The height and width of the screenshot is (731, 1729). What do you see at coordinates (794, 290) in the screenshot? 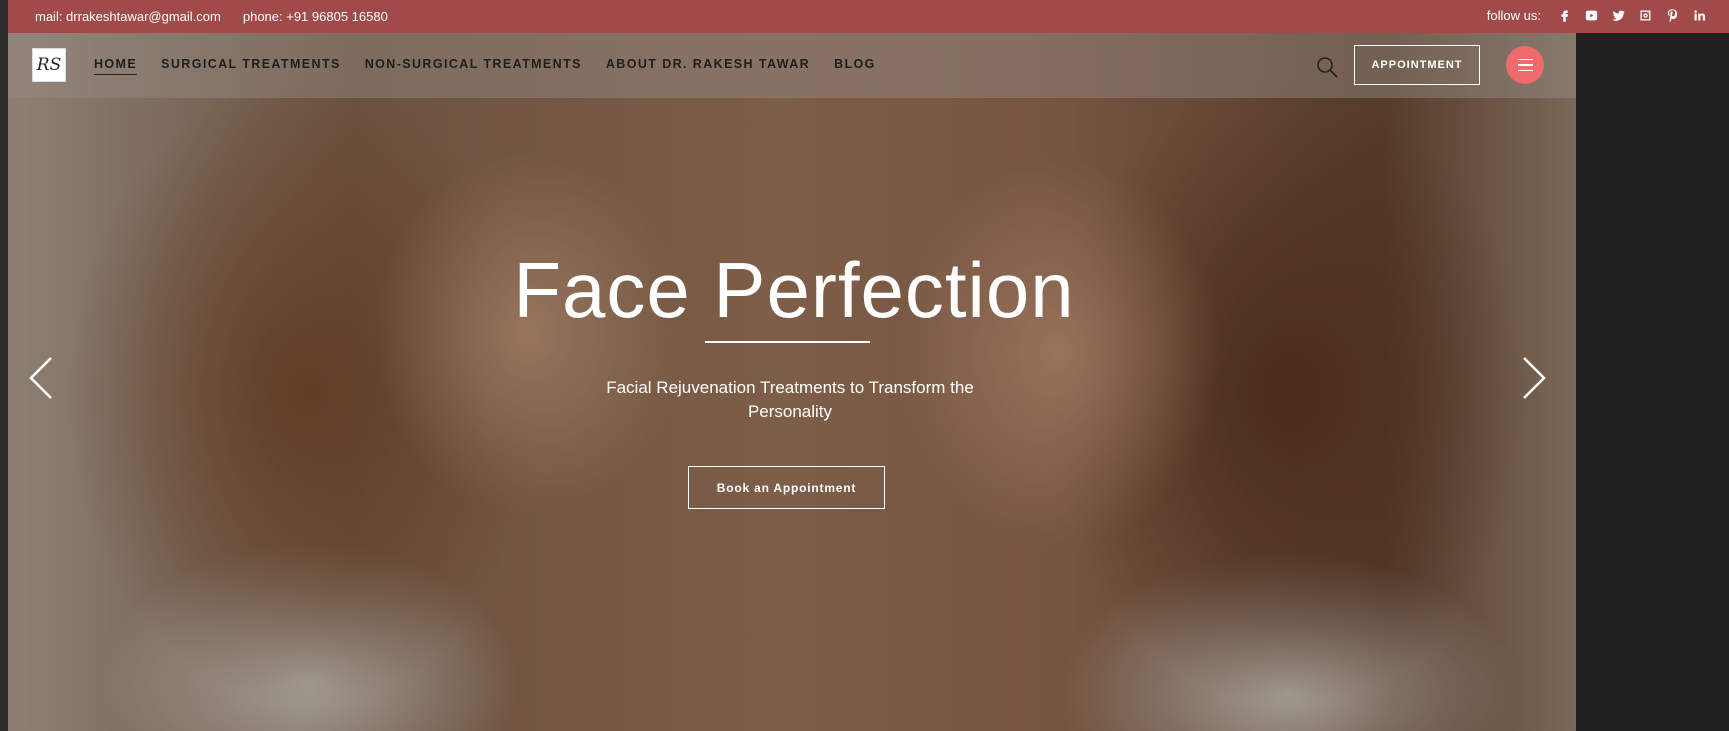
I see `hero-title: Face Perfection` at bounding box center [794, 290].